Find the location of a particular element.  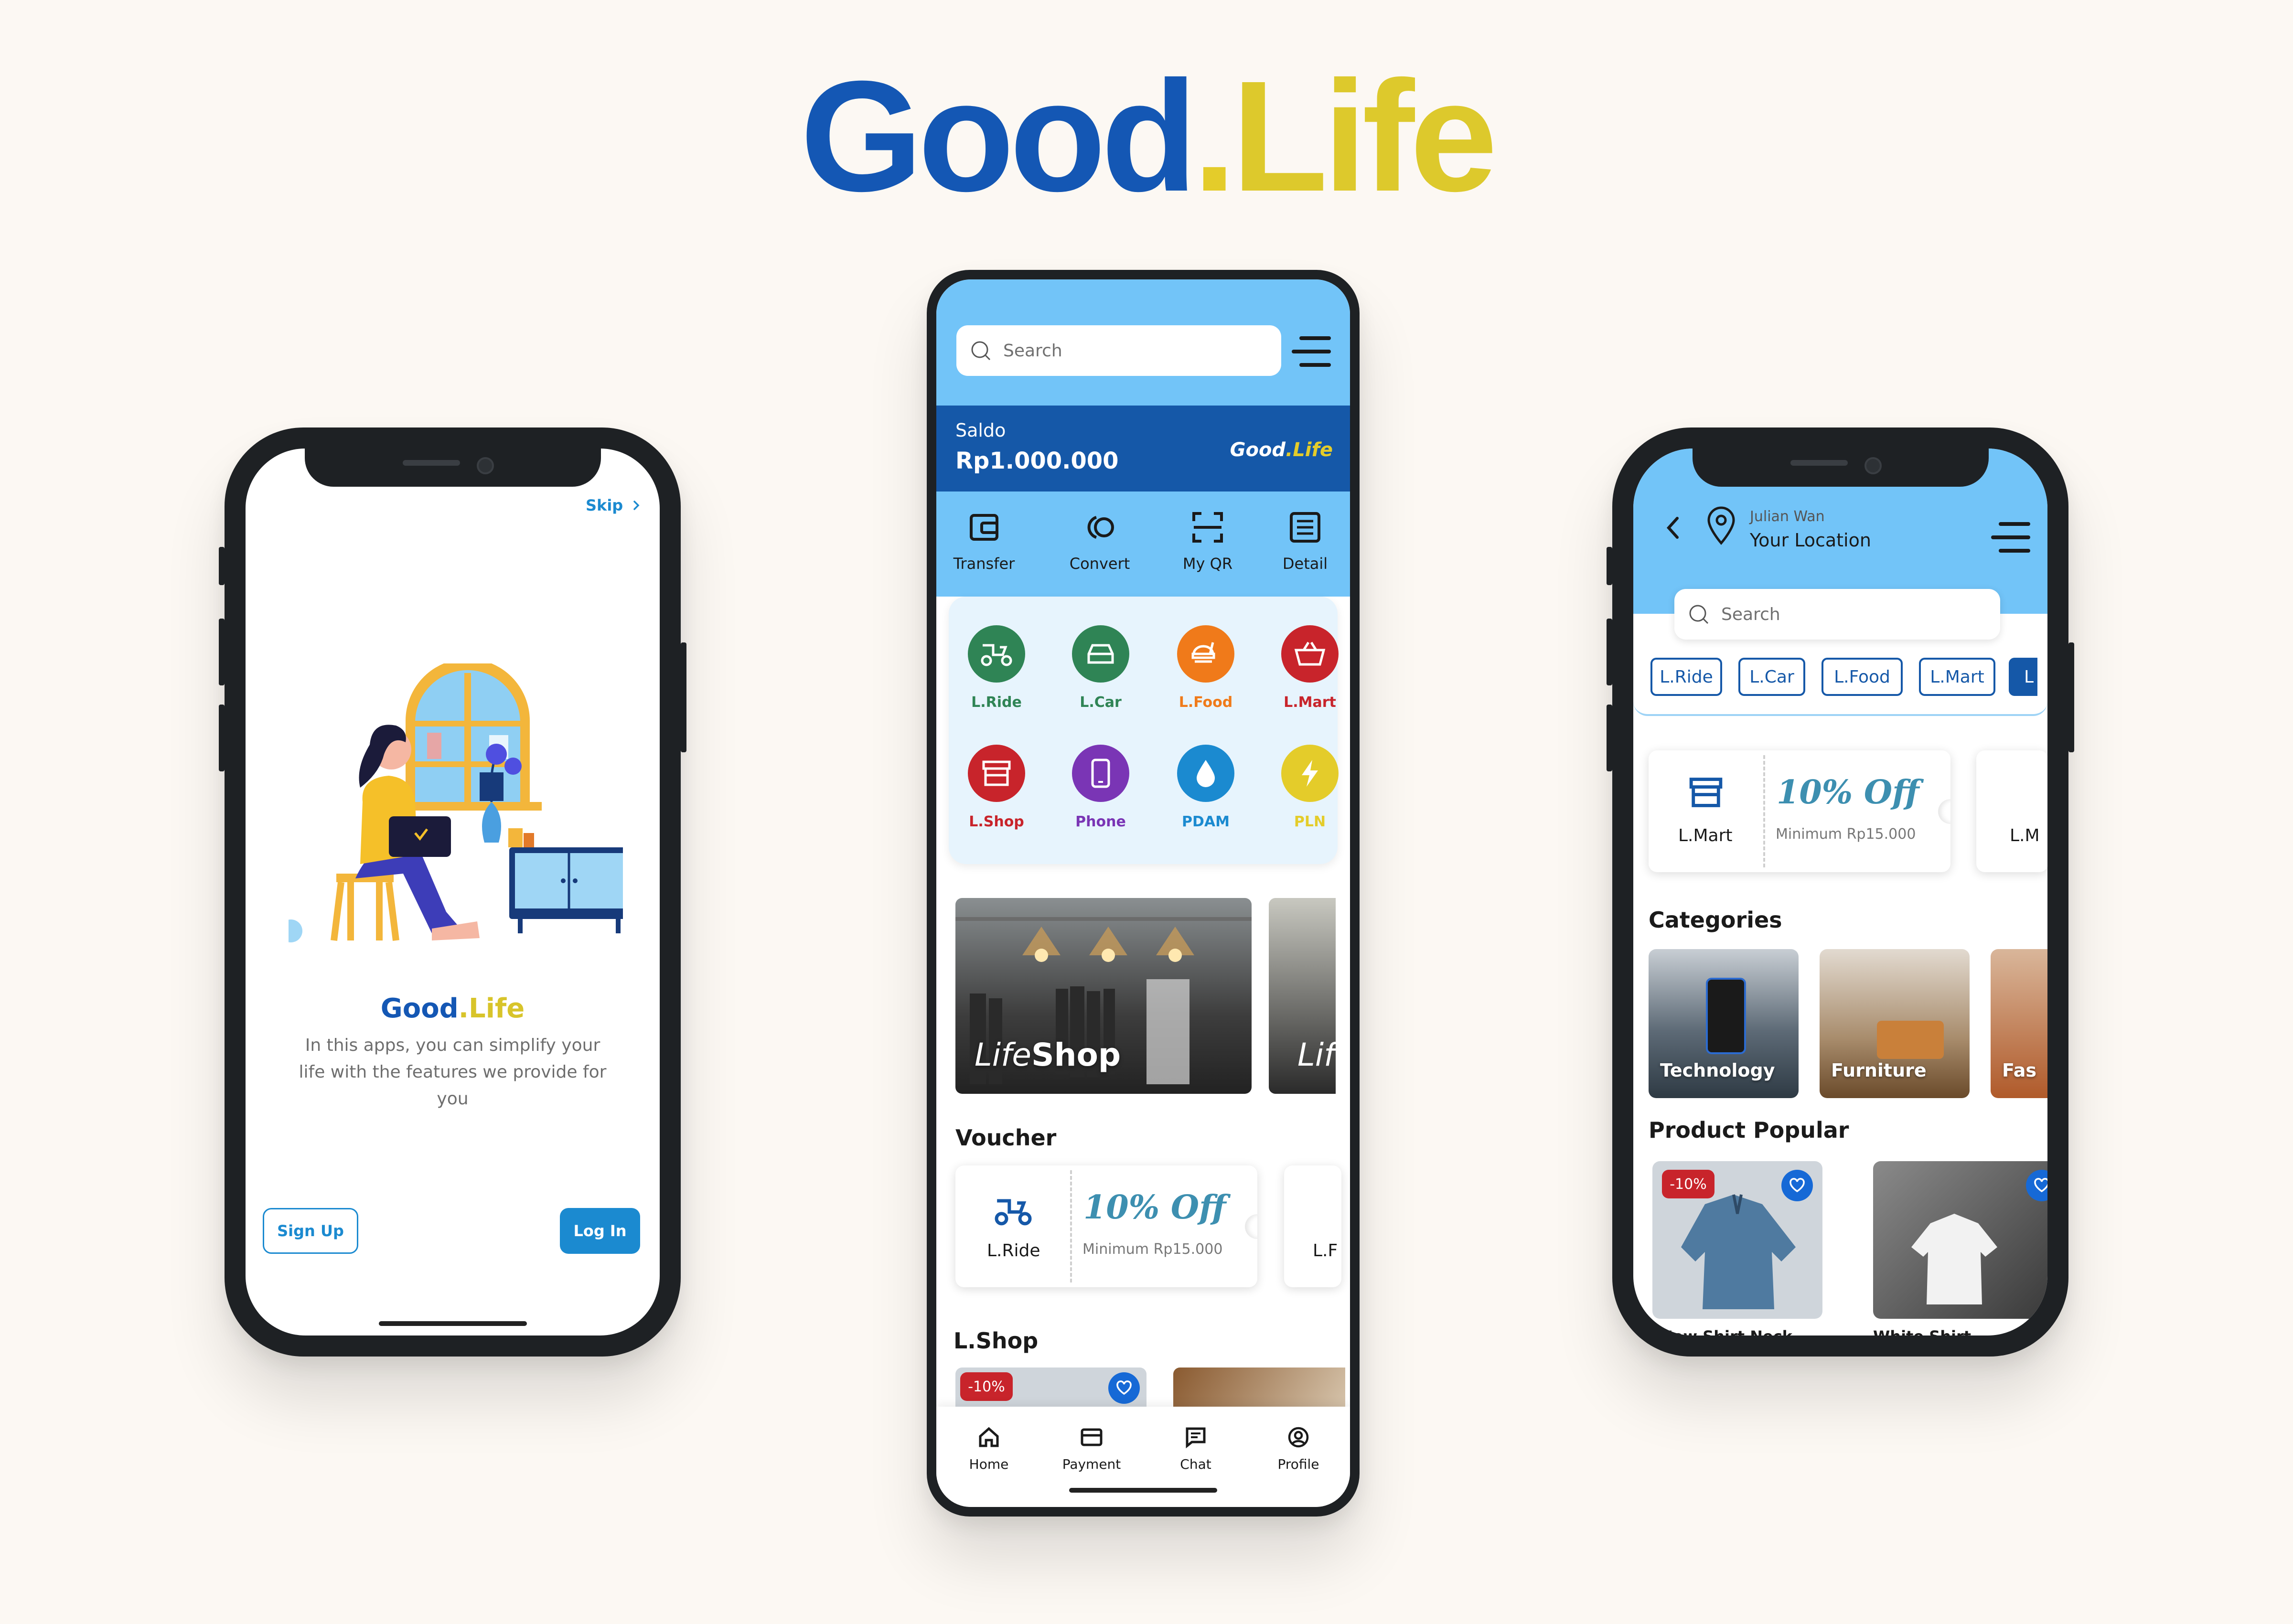

card-icon is located at coordinates (1092, 1437).